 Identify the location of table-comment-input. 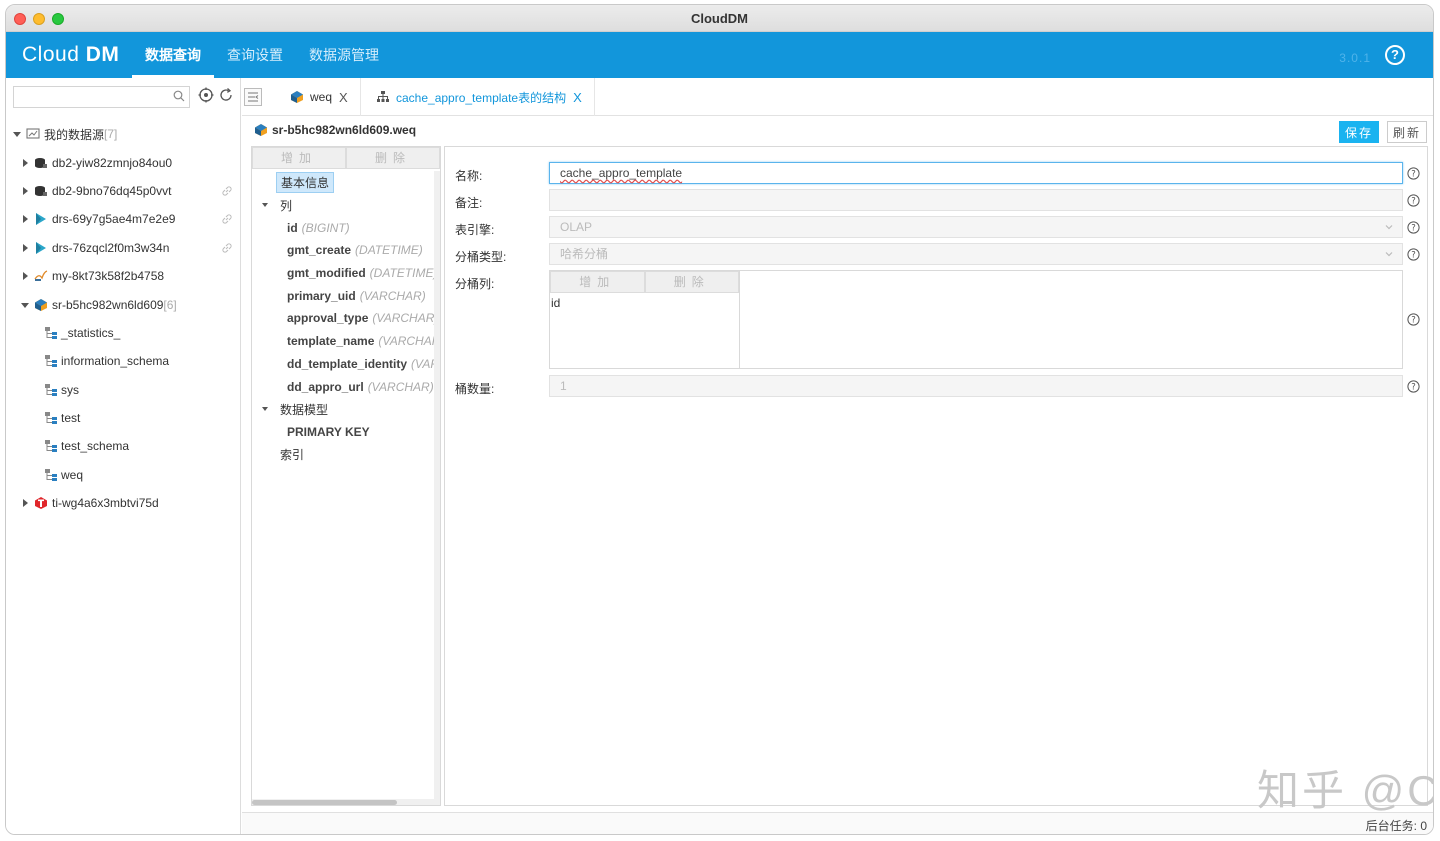
(976, 200).